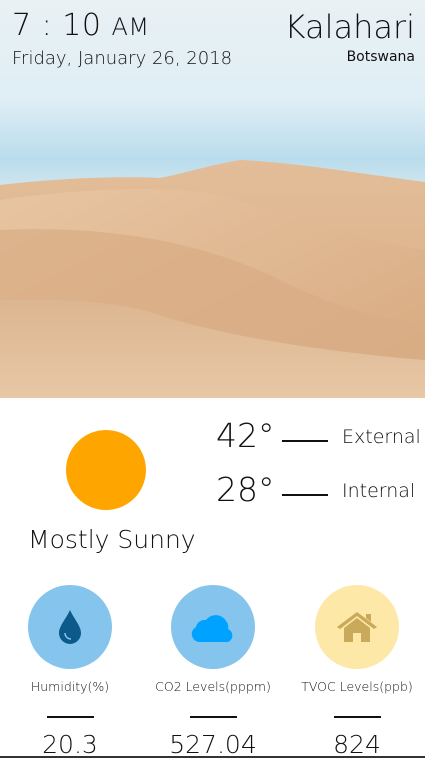 The height and width of the screenshot is (759, 425). I want to click on tvoc-value: 824, so click(357, 744).